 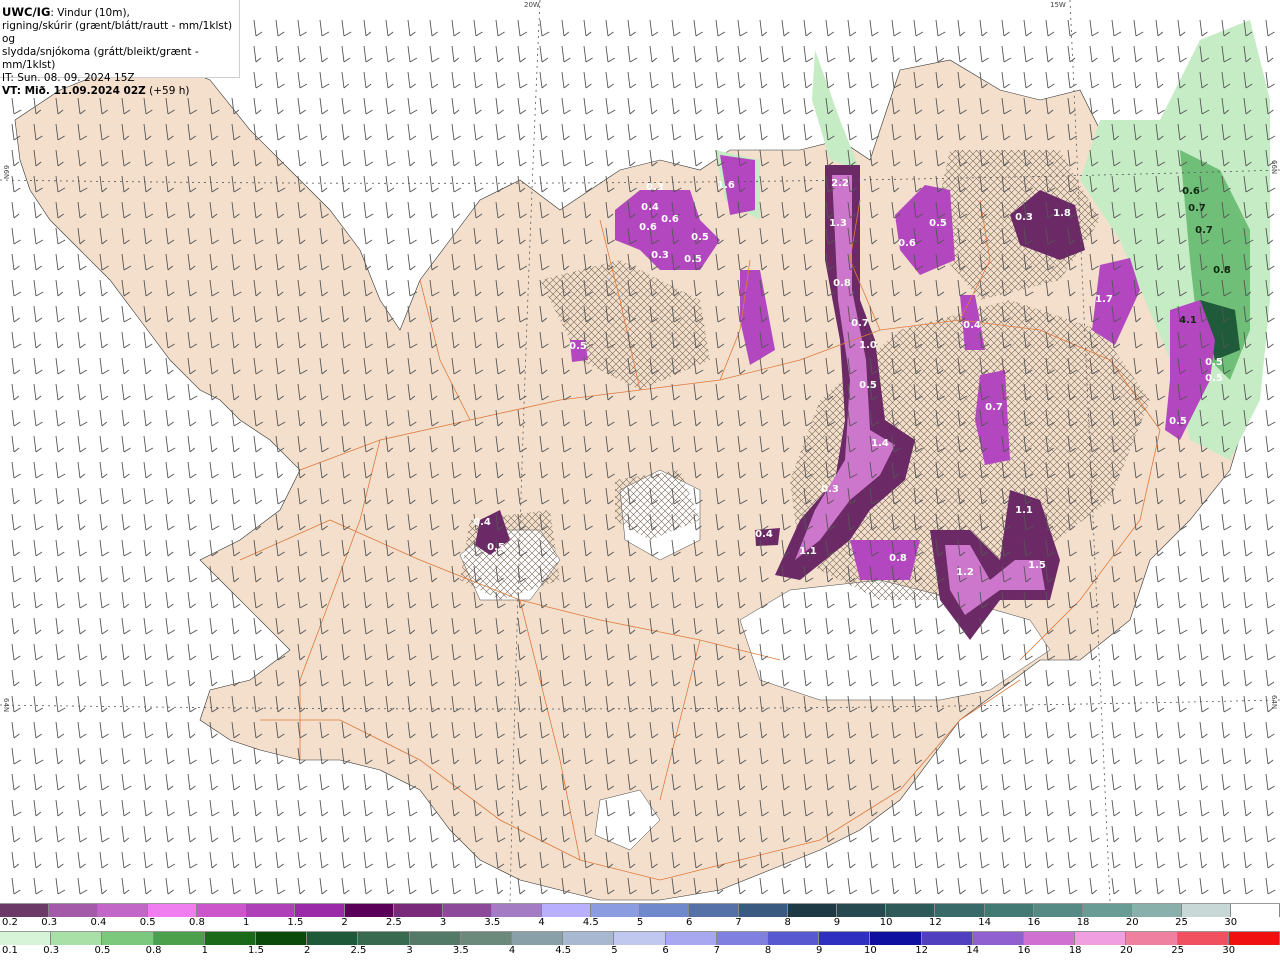 What do you see at coordinates (614, 950) in the screenshot?
I see `colorbar-tick-label: 5` at bounding box center [614, 950].